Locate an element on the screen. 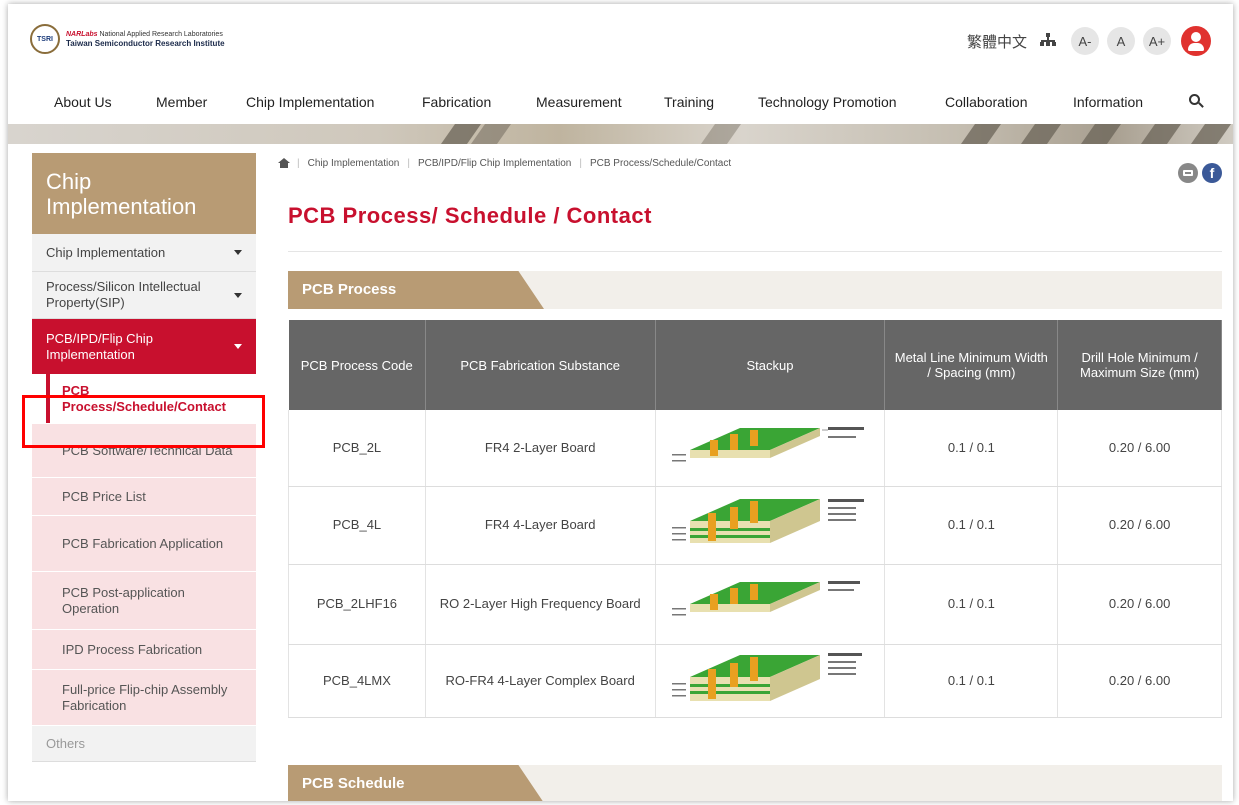 The image size is (1239, 805). nav-information: Information is located at coordinates (1108, 102).